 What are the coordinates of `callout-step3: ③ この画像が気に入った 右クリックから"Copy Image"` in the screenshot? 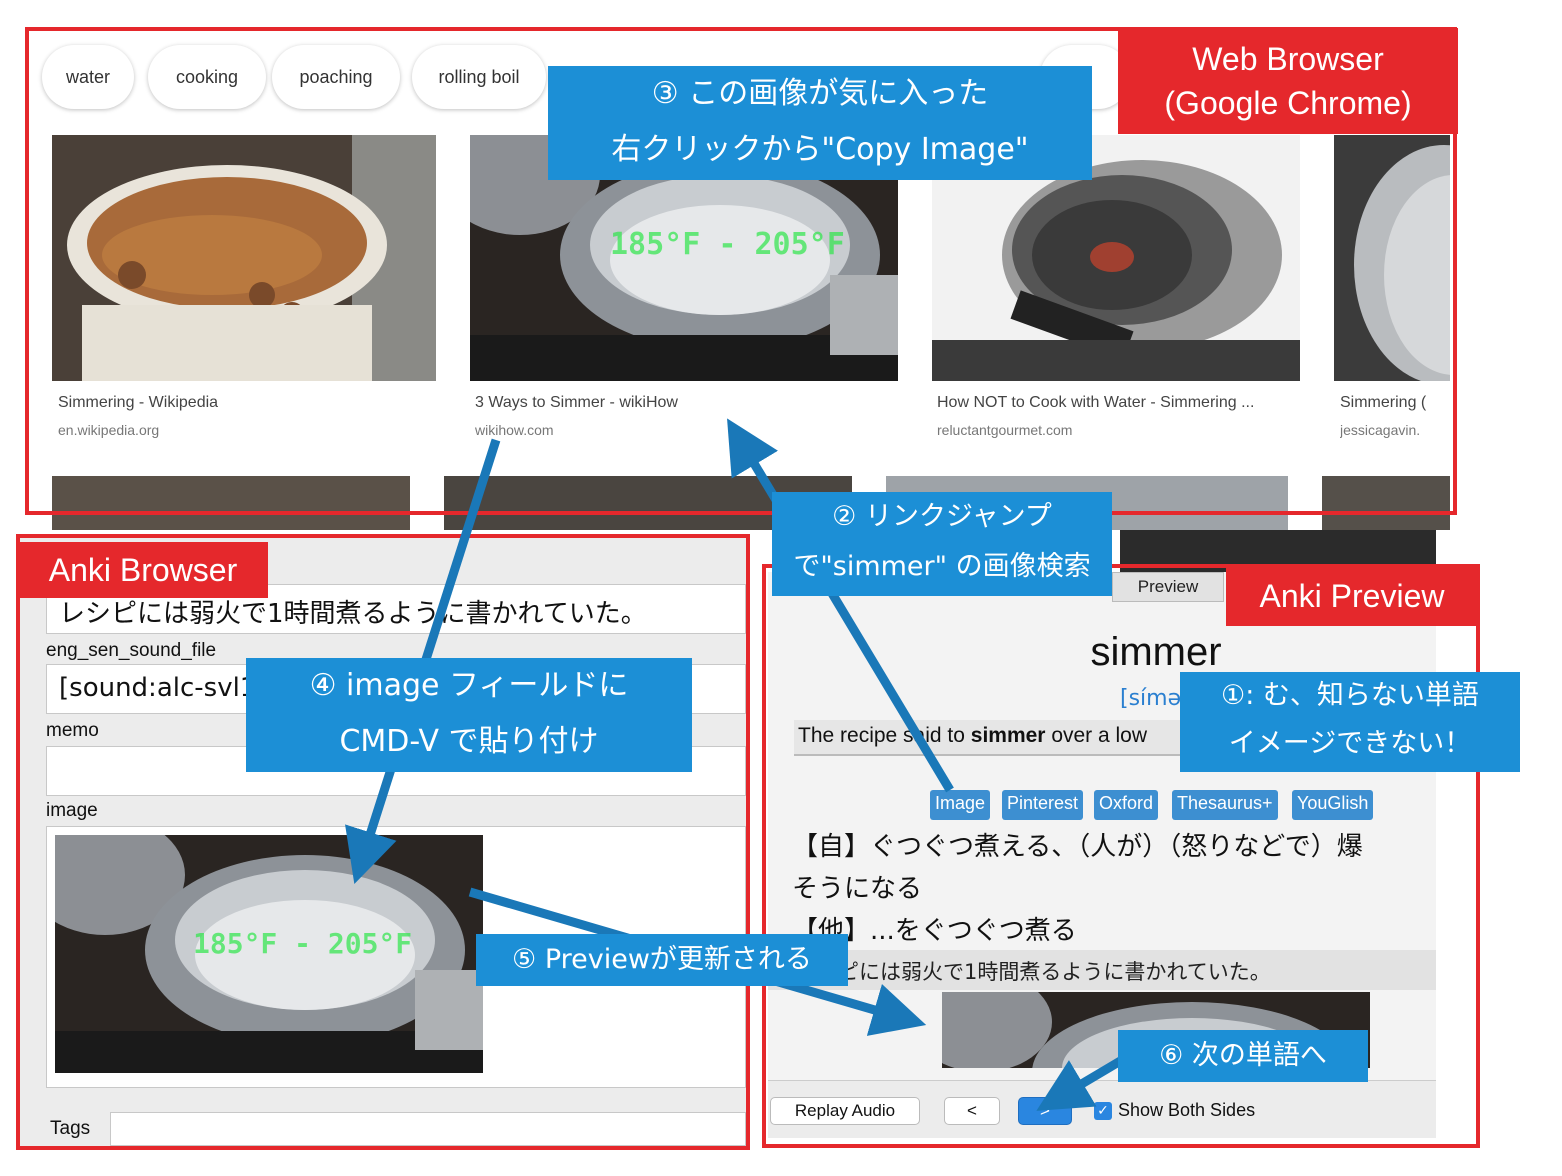 It's located at (820, 123).